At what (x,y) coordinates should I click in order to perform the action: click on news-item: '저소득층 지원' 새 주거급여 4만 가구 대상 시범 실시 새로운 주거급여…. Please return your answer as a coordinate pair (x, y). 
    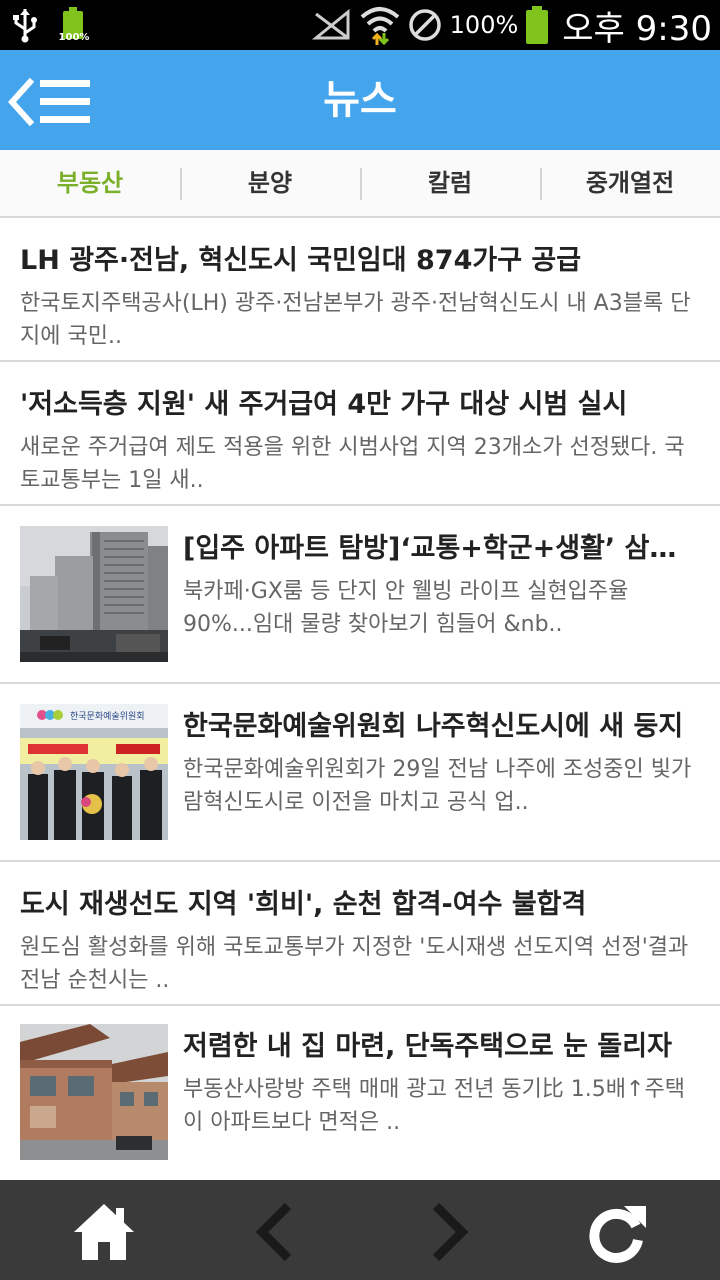
    Looking at the image, I should click on (360, 434).